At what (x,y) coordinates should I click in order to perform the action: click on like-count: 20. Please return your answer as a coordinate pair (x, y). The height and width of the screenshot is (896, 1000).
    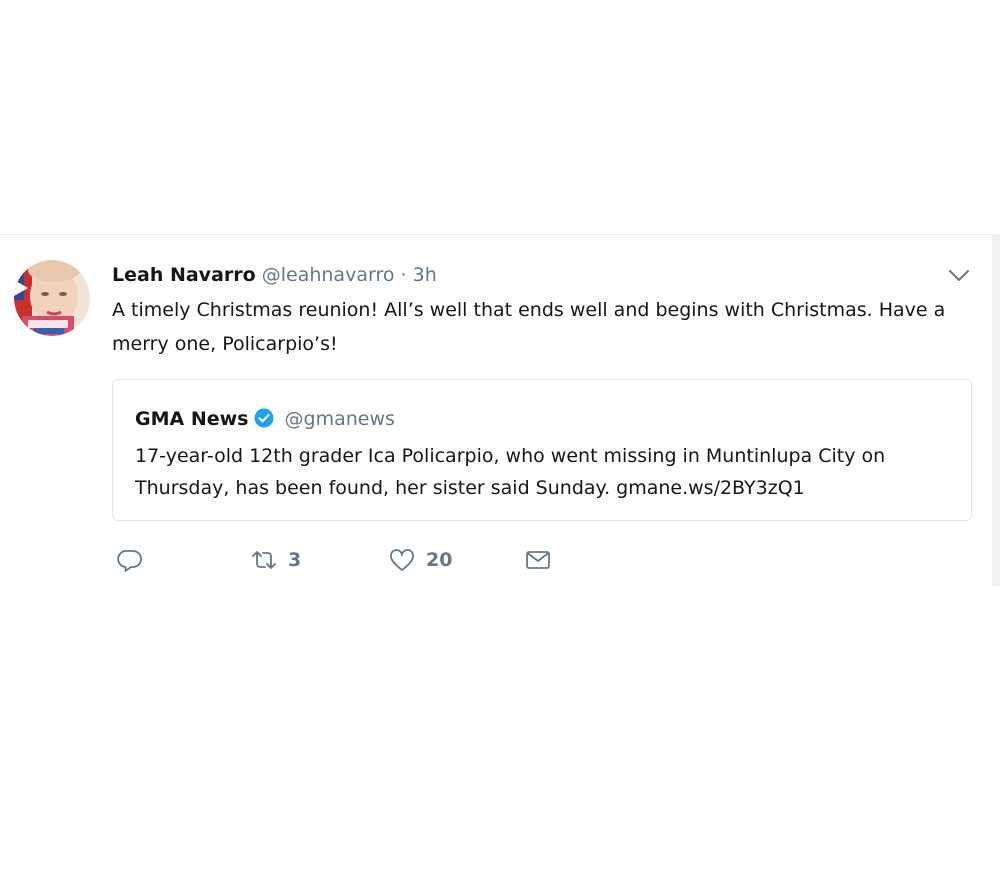
    Looking at the image, I should click on (439, 560).